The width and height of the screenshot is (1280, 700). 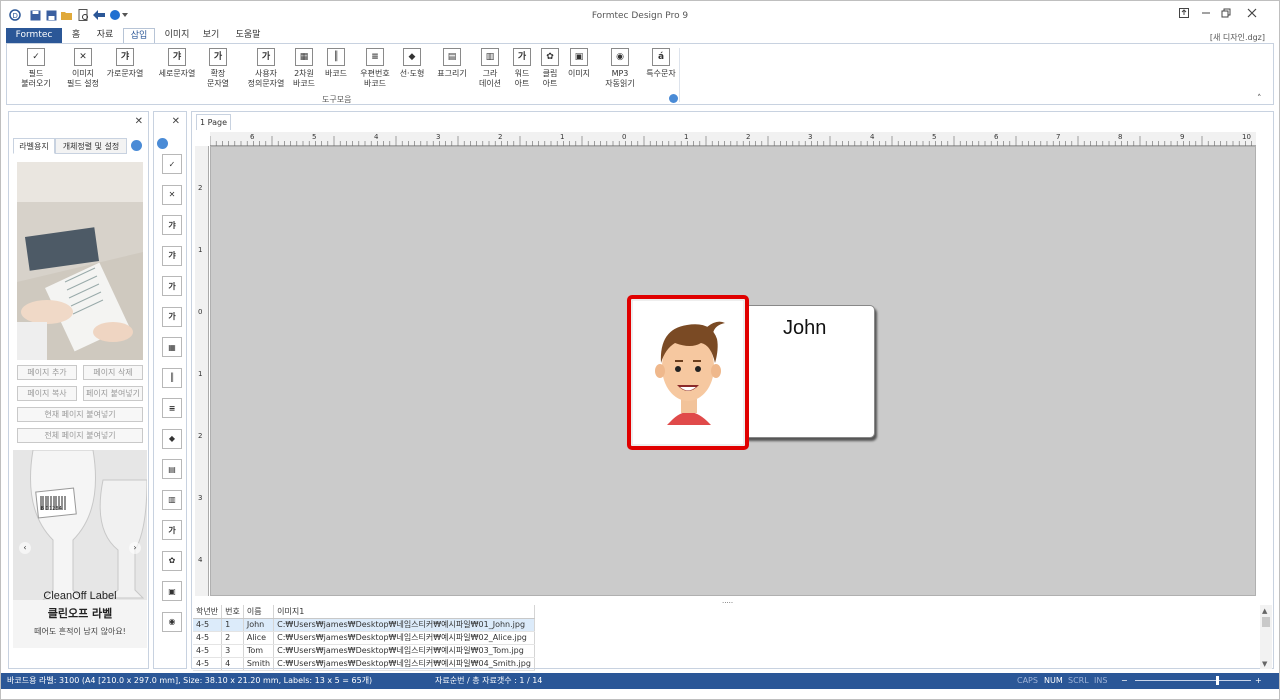 I want to click on ribbon-options-icon, so click(x=1184, y=15).